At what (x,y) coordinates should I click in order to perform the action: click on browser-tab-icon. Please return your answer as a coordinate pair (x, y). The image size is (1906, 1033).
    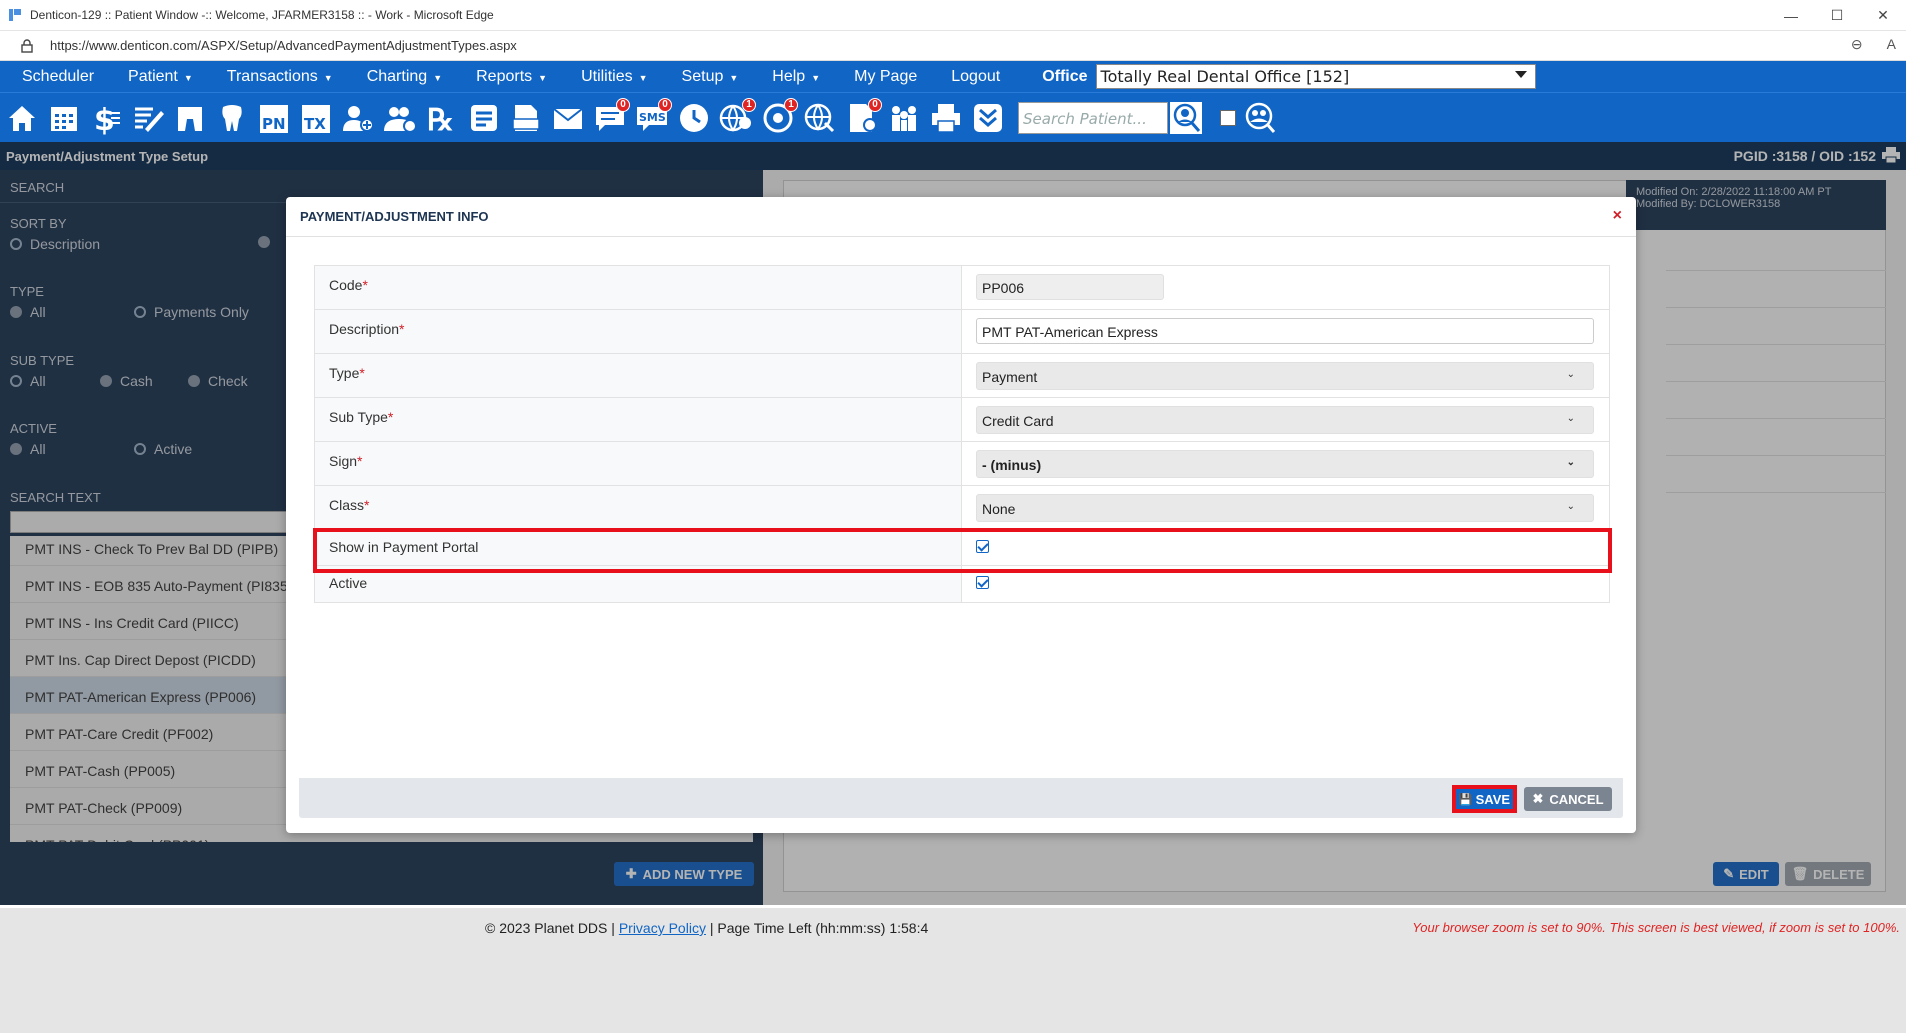
    Looking at the image, I should click on (15, 15).